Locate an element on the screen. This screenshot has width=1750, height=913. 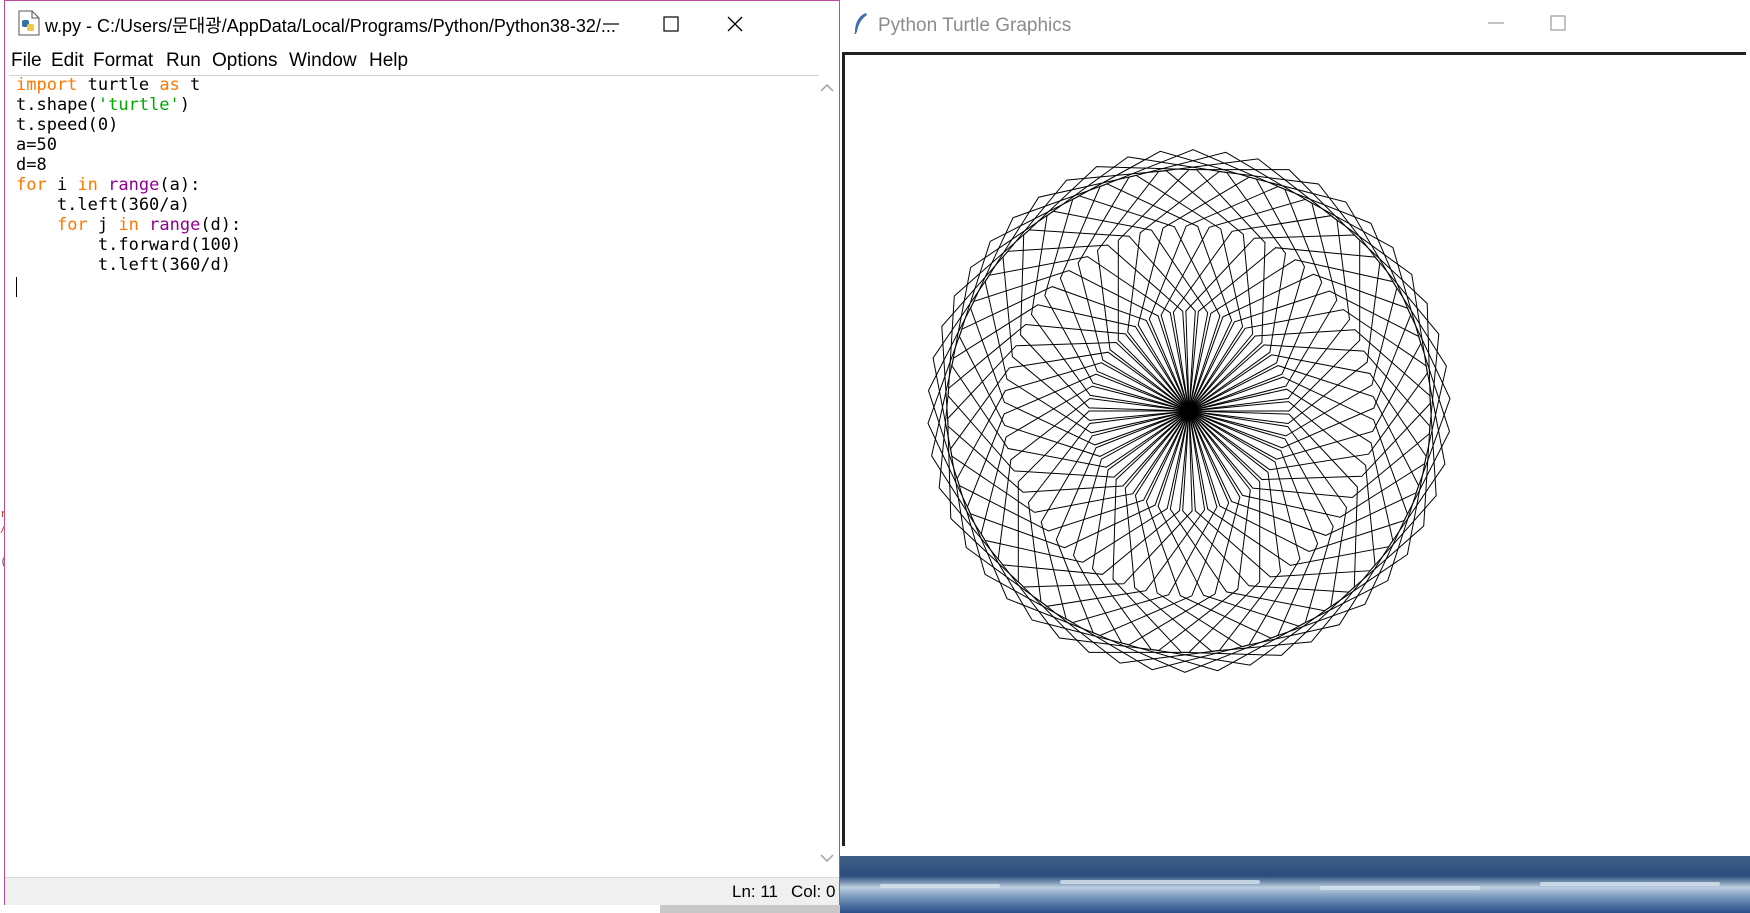
code-token: a=50 is located at coordinates (36, 145).